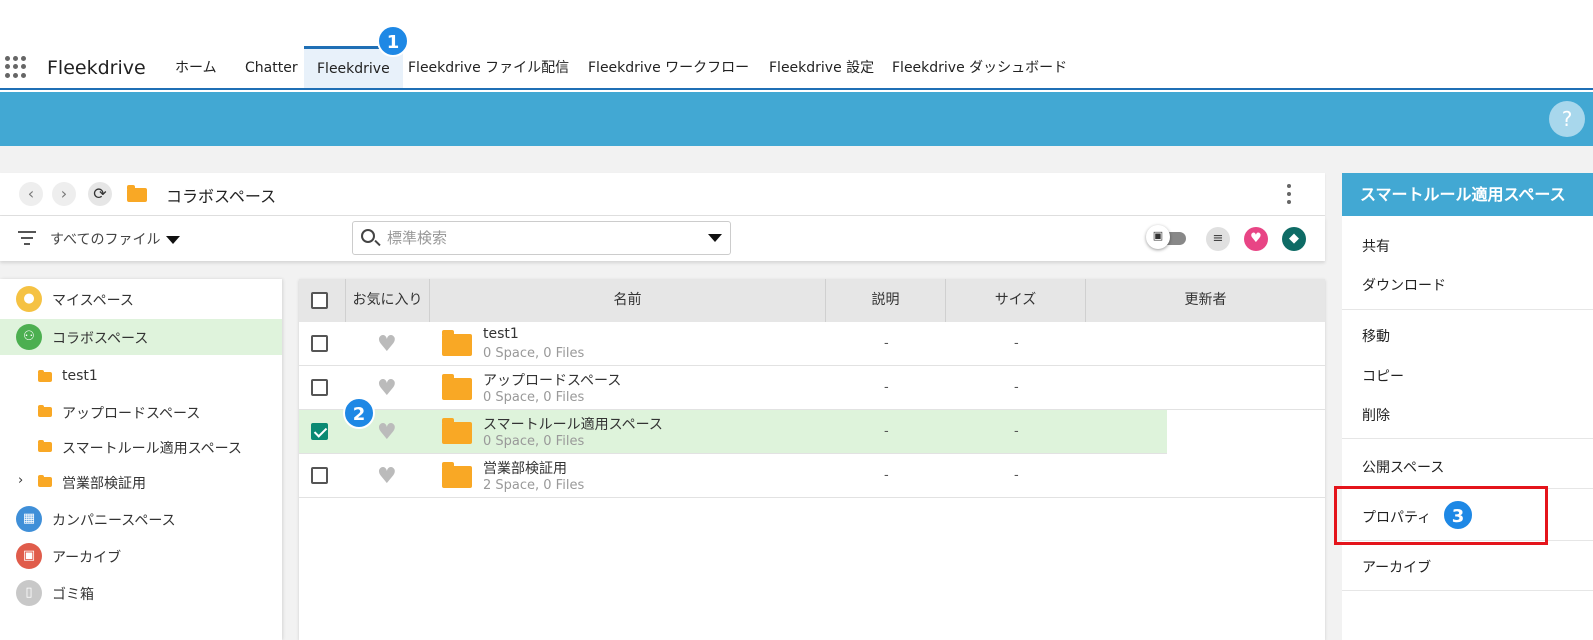  What do you see at coordinates (1403, 467) in the screenshot?
I see `action-public-space: 公開スペース` at bounding box center [1403, 467].